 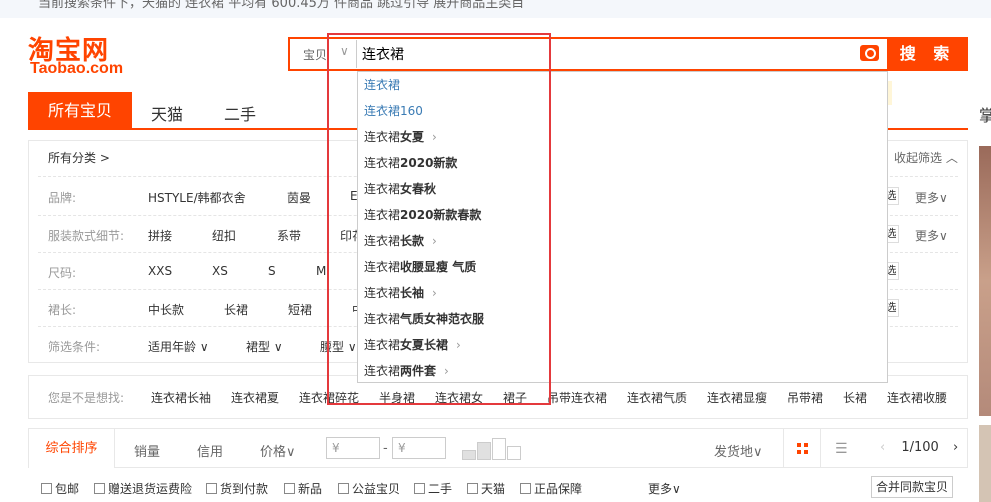 What do you see at coordinates (400, 292) in the screenshot?
I see `suggestion-item: 连衣裙长袖 ›` at bounding box center [400, 292].